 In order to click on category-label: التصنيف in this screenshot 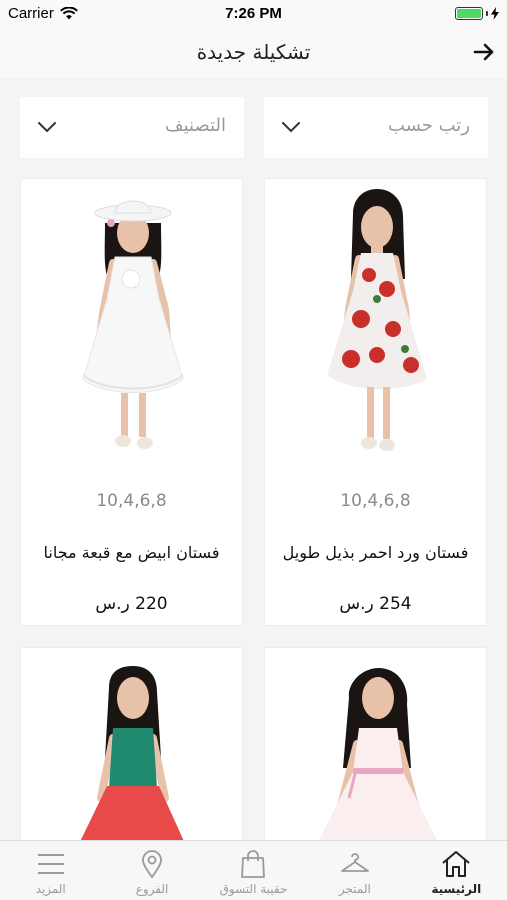, I will do `click(195, 125)`.